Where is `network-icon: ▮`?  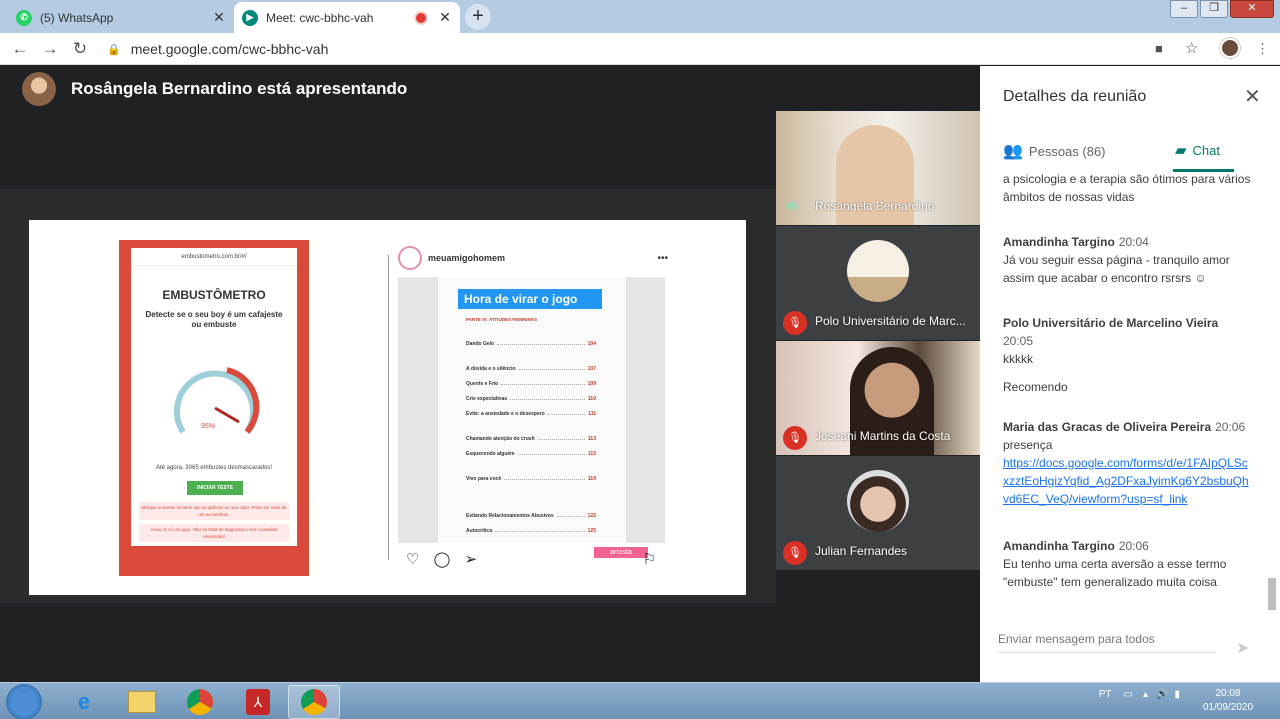
network-icon: ▮ is located at coordinates (1177, 694).